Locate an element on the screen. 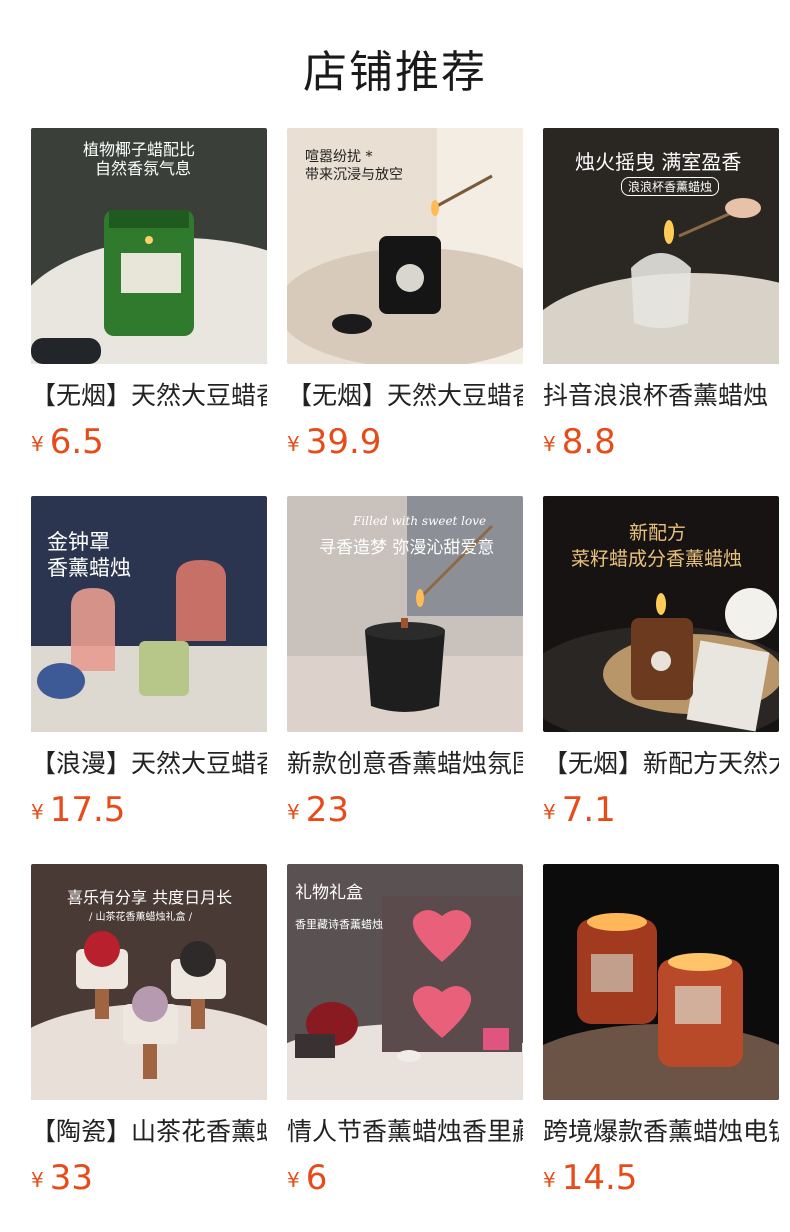 This screenshot has height=1232, width=790. overlay-text: 自然香氛气息 is located at coordinates (143, 168).